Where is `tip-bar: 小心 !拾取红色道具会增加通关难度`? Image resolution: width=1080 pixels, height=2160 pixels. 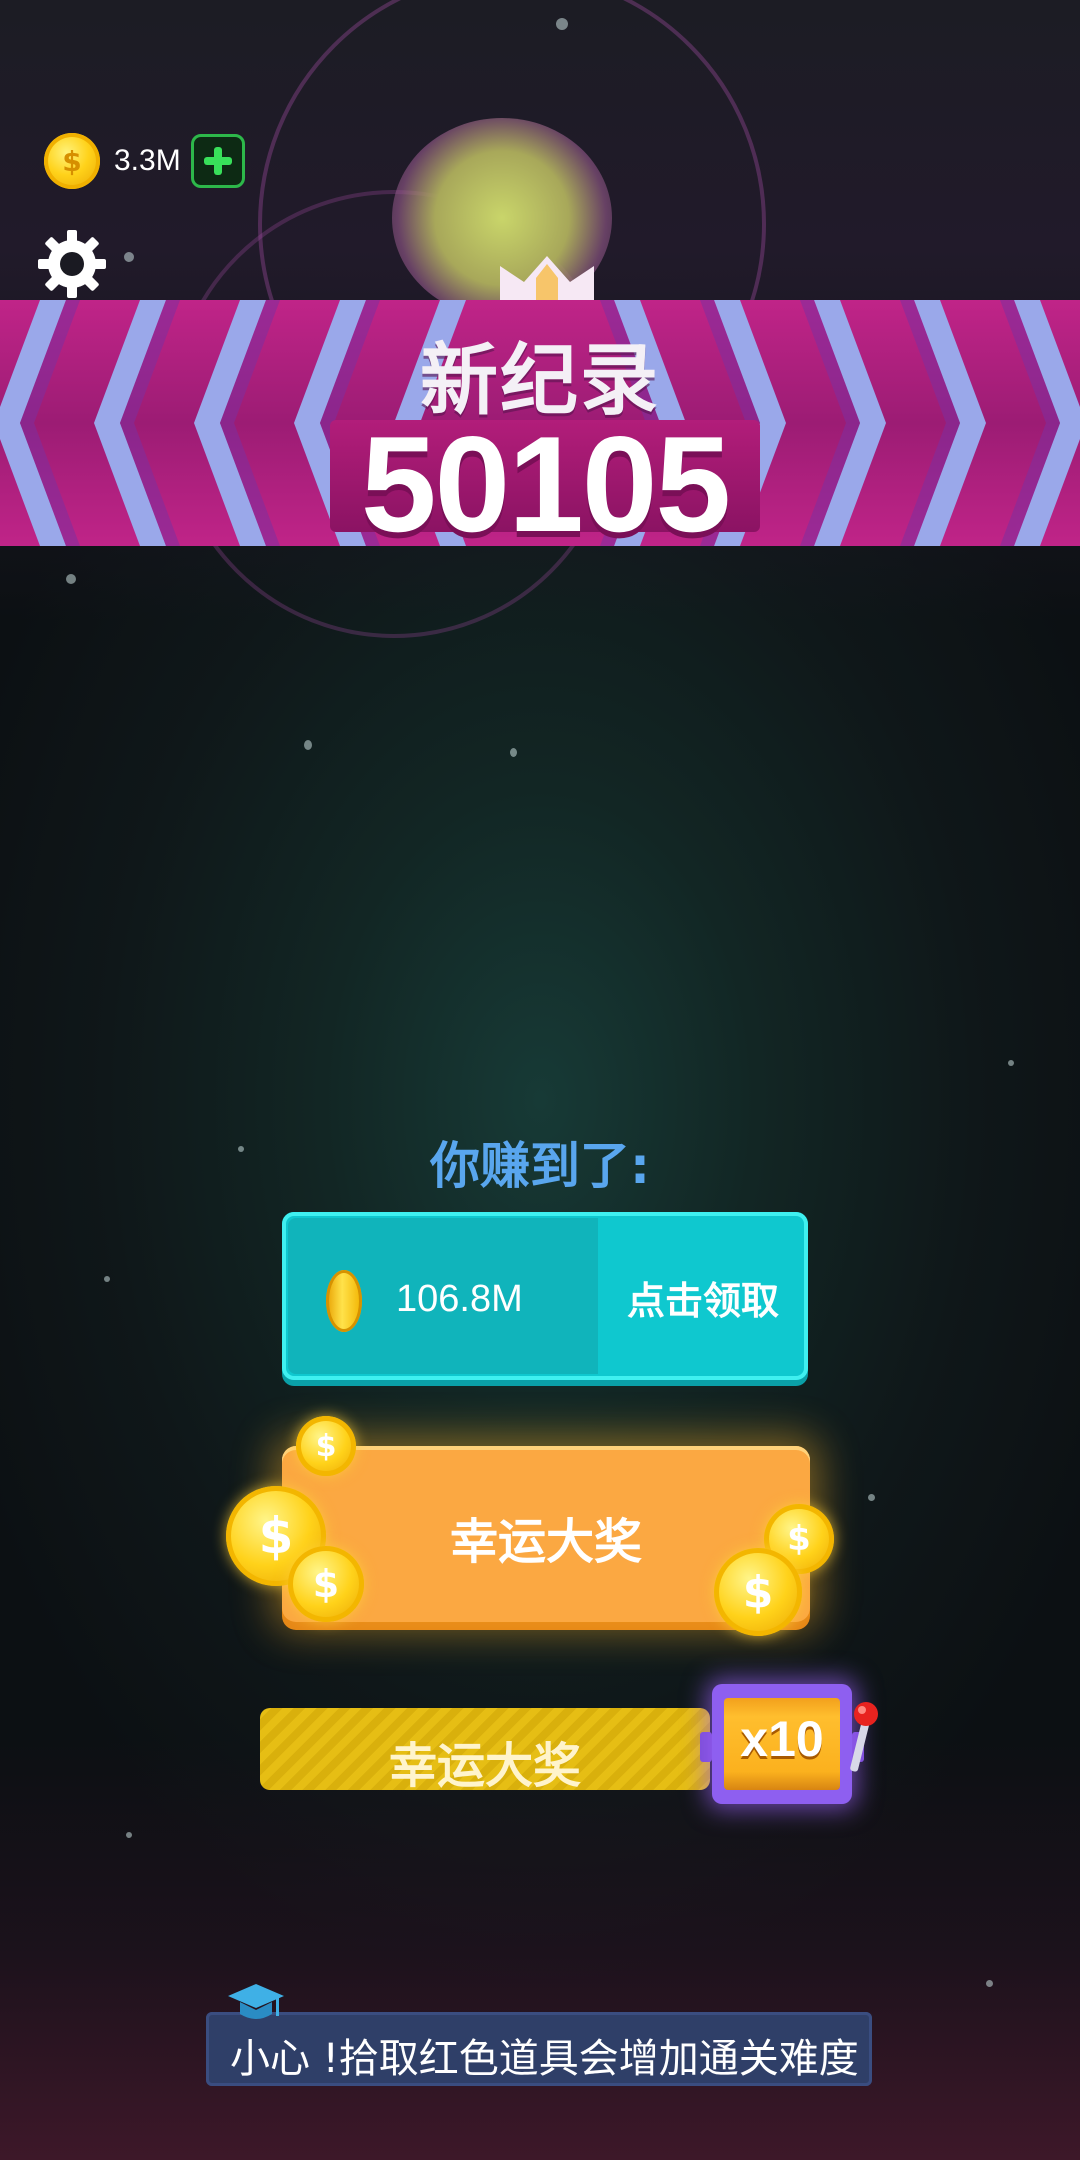 tip-bar: 小心 !拾取红色道具会增加通关难度 is located at coordinates (539, 2049).